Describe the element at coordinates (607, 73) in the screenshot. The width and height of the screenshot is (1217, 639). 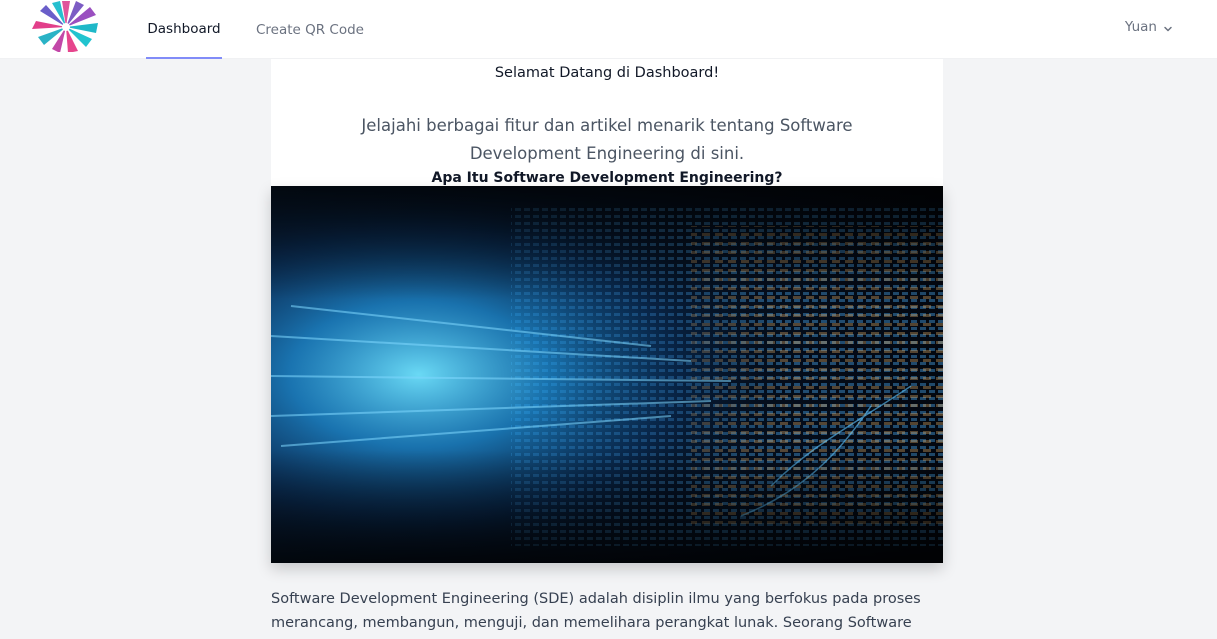
I see `welcome-heading: Selamat Datang di Dashboard!` at that location.